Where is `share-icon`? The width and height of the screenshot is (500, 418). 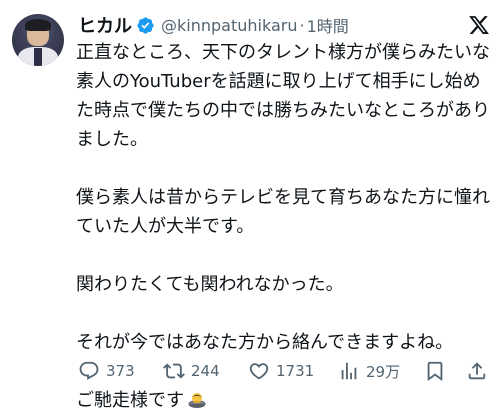
share-icon is located at coordinates (477, 371).